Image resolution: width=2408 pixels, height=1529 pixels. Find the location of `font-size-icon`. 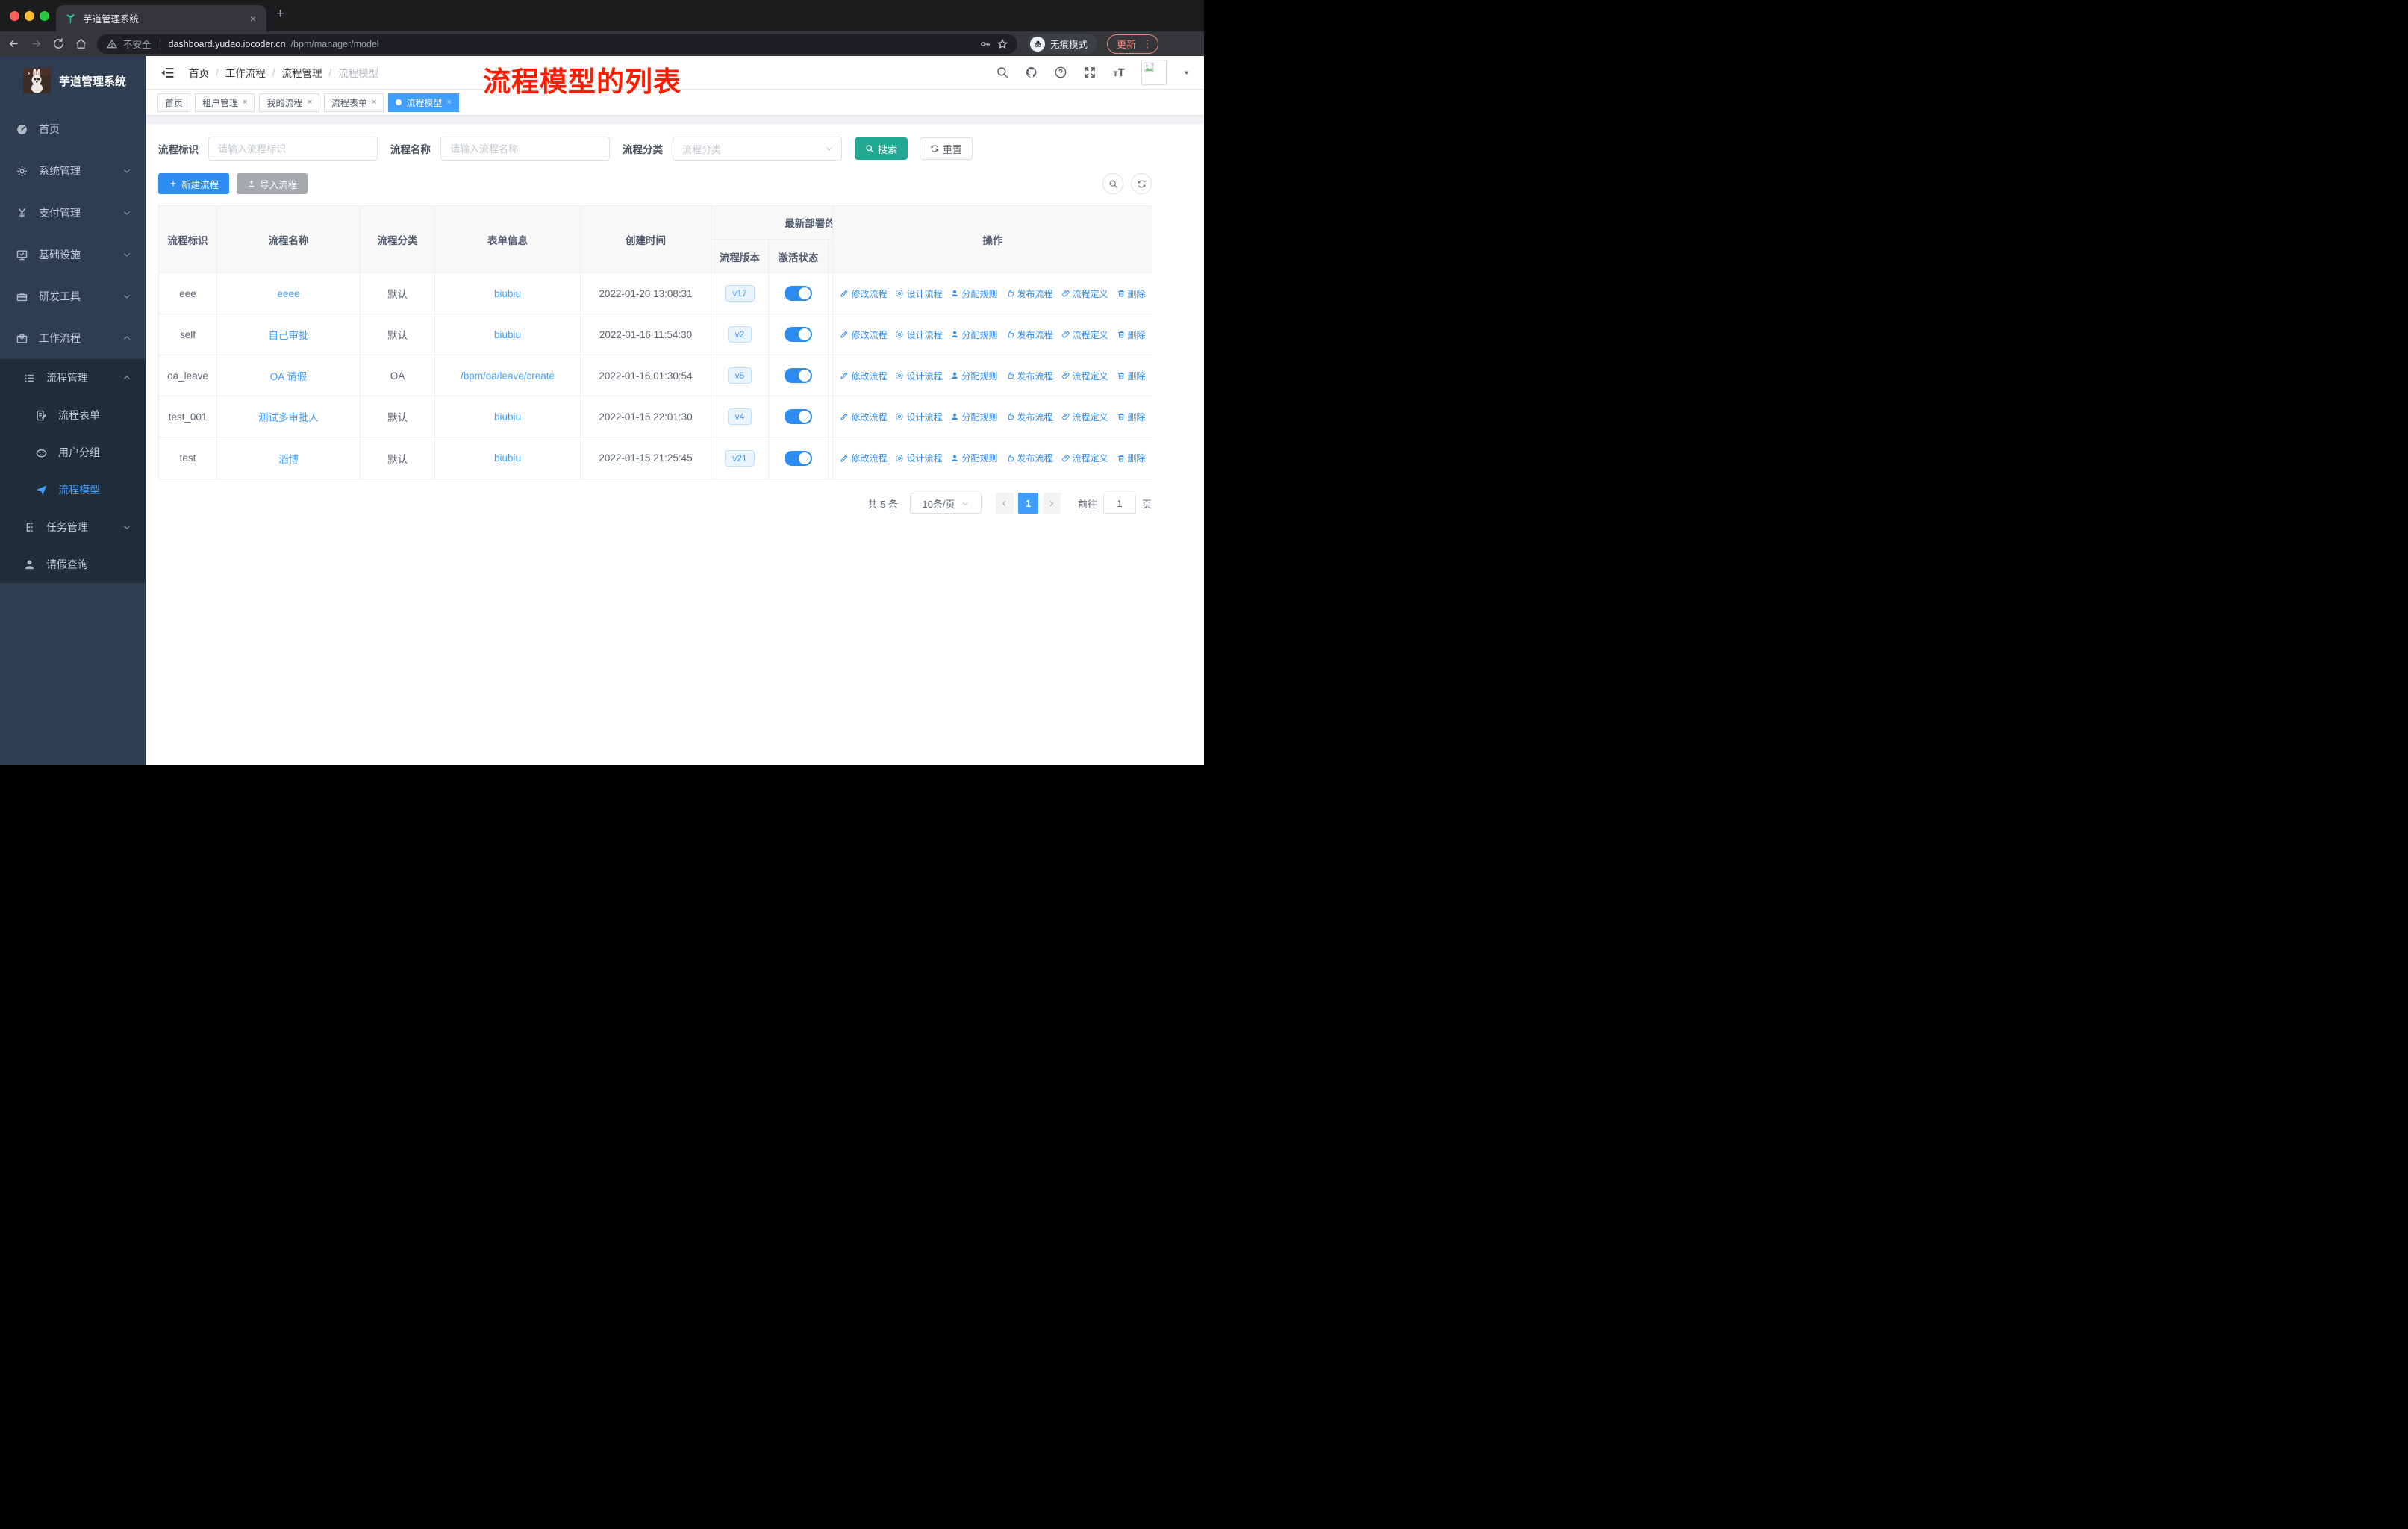

font-size-icon is located at coordinates (1119, 72).